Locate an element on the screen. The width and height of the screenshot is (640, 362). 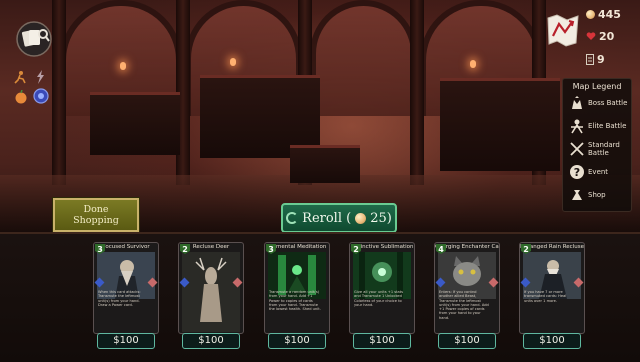
elite-icon is located at coordinates (577, 126).